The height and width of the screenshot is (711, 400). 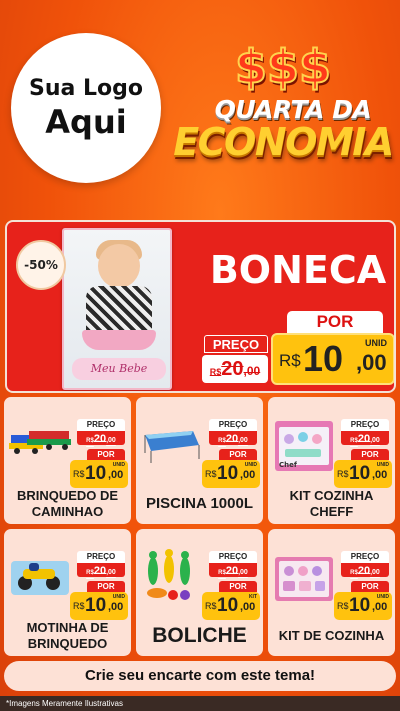 I want to click on new-price: R$ 10 ,00 KIT, so click(x=231, y=606).